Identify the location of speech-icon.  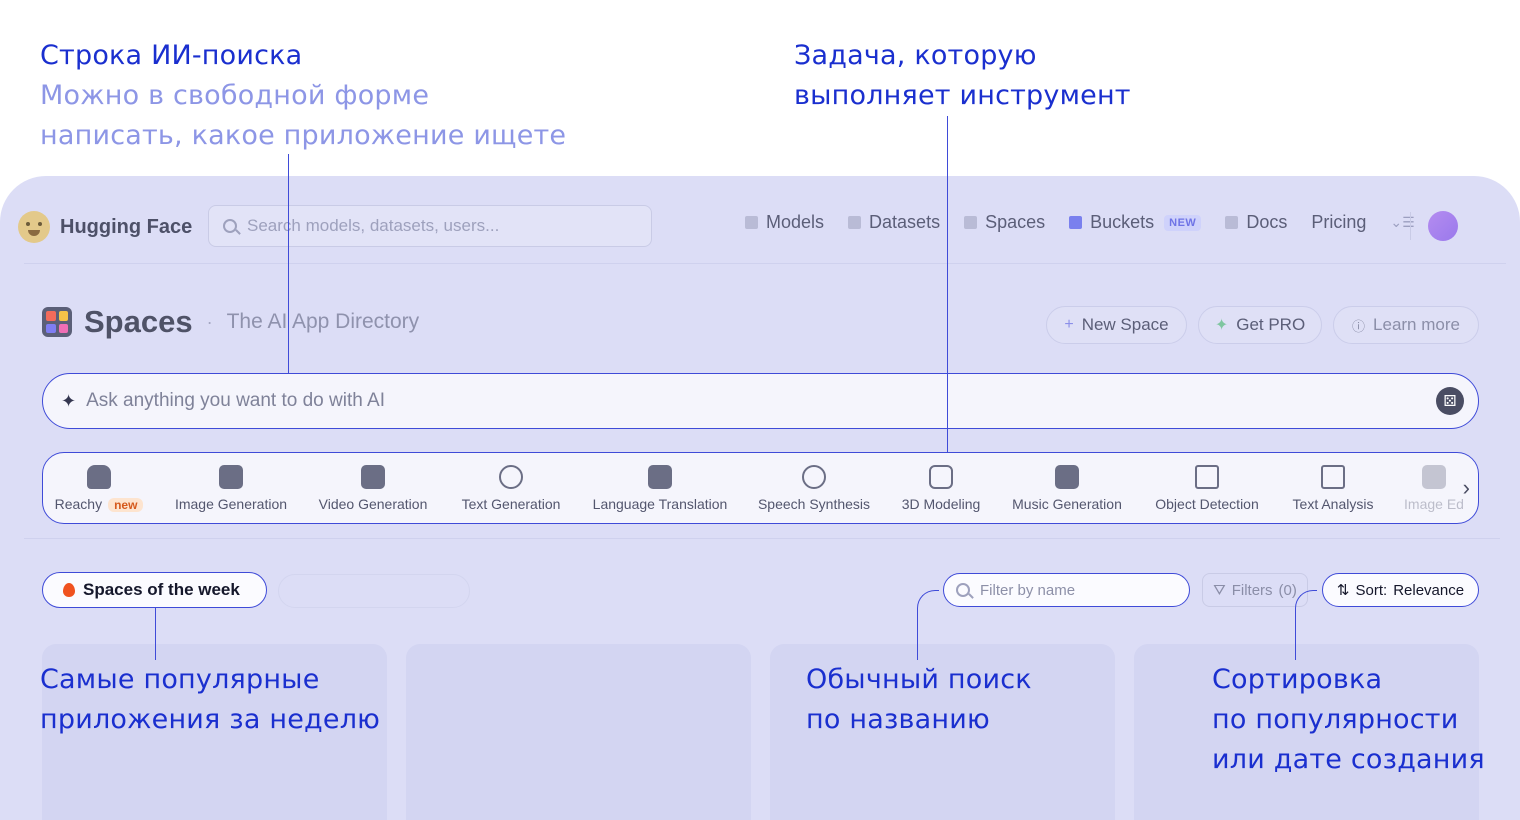
(814, 477).